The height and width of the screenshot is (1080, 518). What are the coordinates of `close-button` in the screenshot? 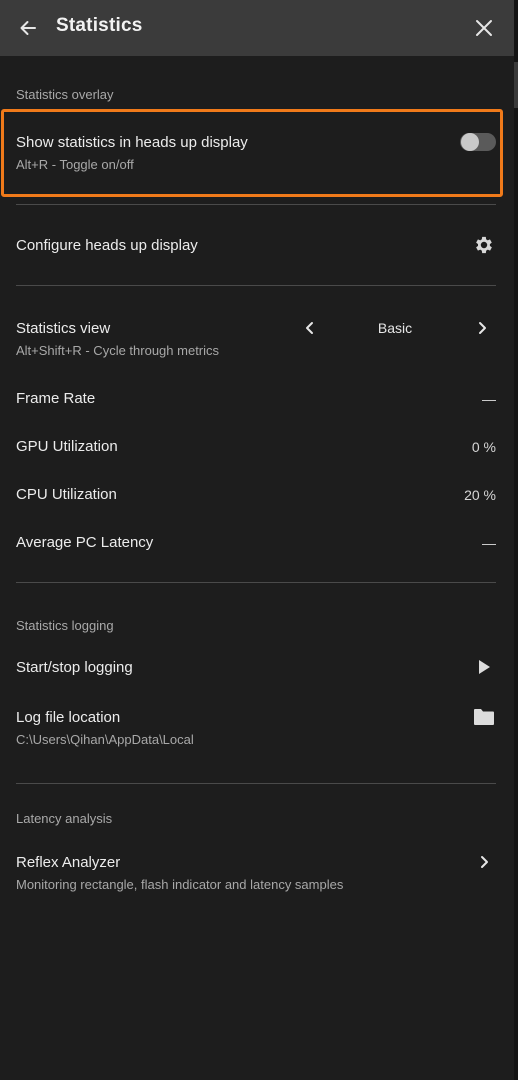 It's located at (484, 28).